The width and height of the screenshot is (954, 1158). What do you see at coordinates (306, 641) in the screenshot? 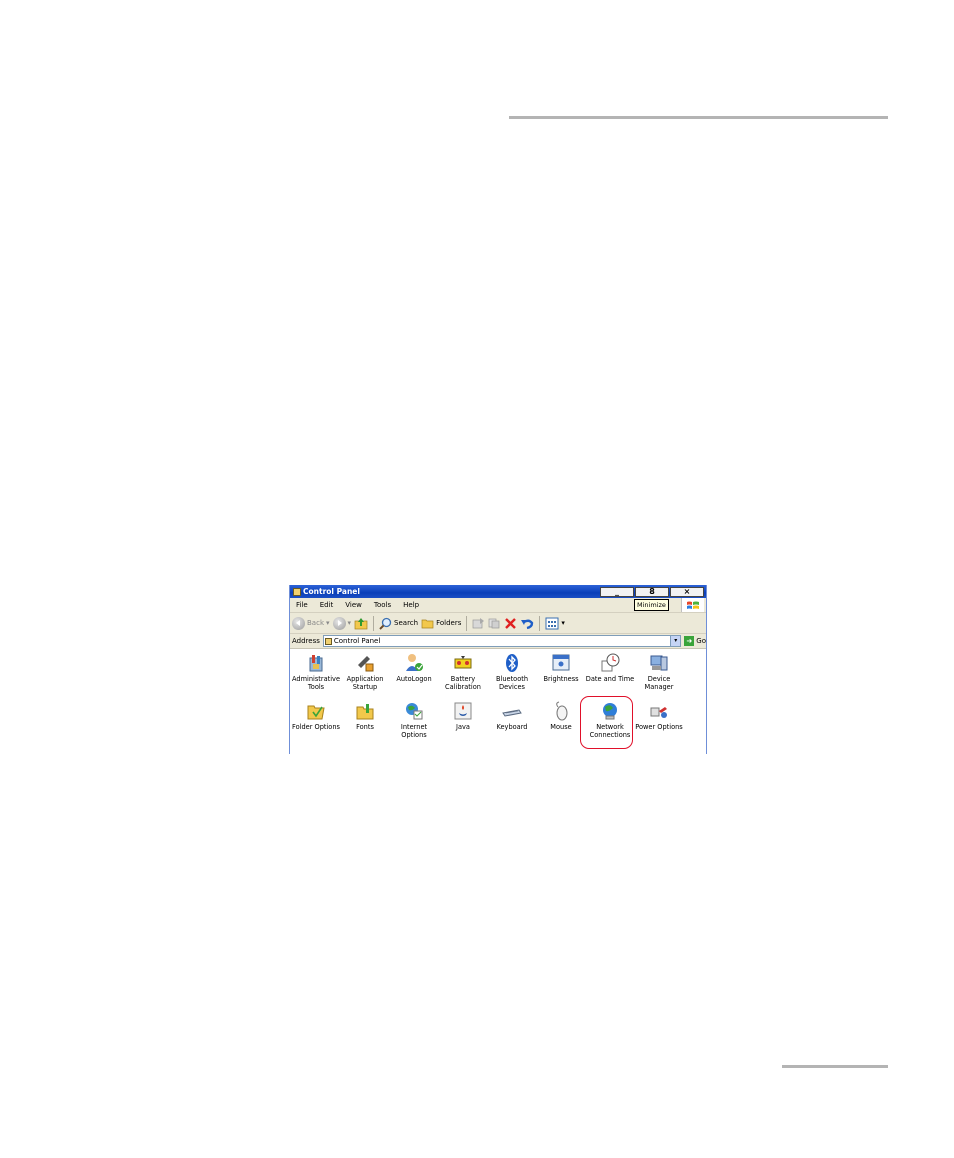
I see `address-label: Address` at bounding box center [306, 641].